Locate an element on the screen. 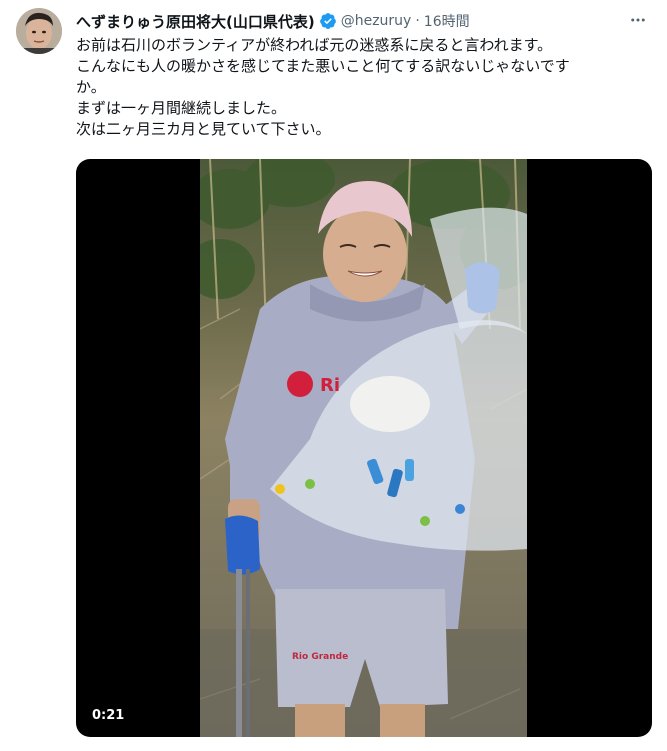  author-avatar is located at coordinates (39, 31).